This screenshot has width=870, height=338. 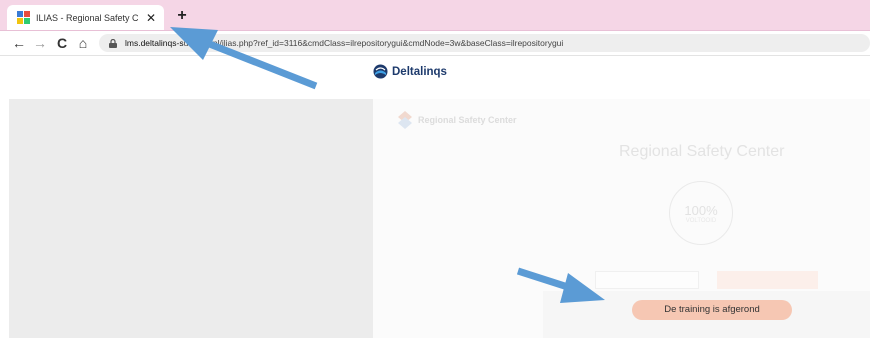 What do you see at coordinates (244, 58) in the screenshot?
I see `arrow-to-tab-icon` at bounding box center [244, 58].